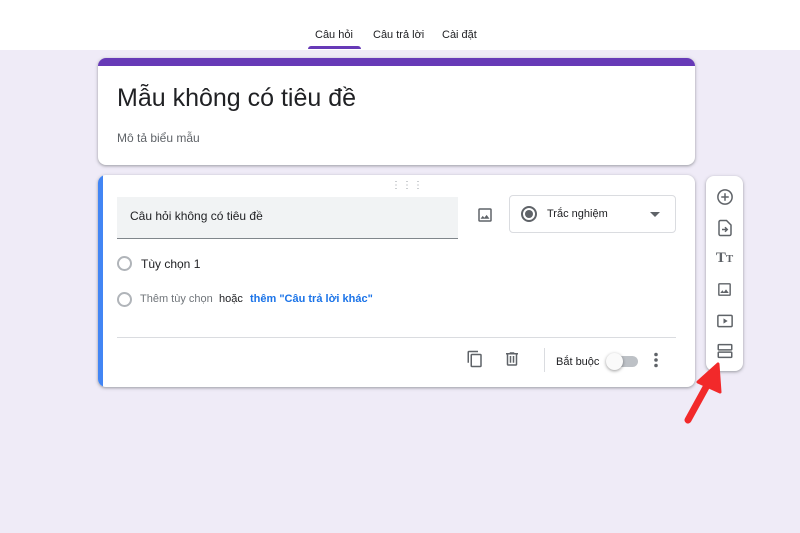  I want to click on active-card-indicator, so click(100, 281).